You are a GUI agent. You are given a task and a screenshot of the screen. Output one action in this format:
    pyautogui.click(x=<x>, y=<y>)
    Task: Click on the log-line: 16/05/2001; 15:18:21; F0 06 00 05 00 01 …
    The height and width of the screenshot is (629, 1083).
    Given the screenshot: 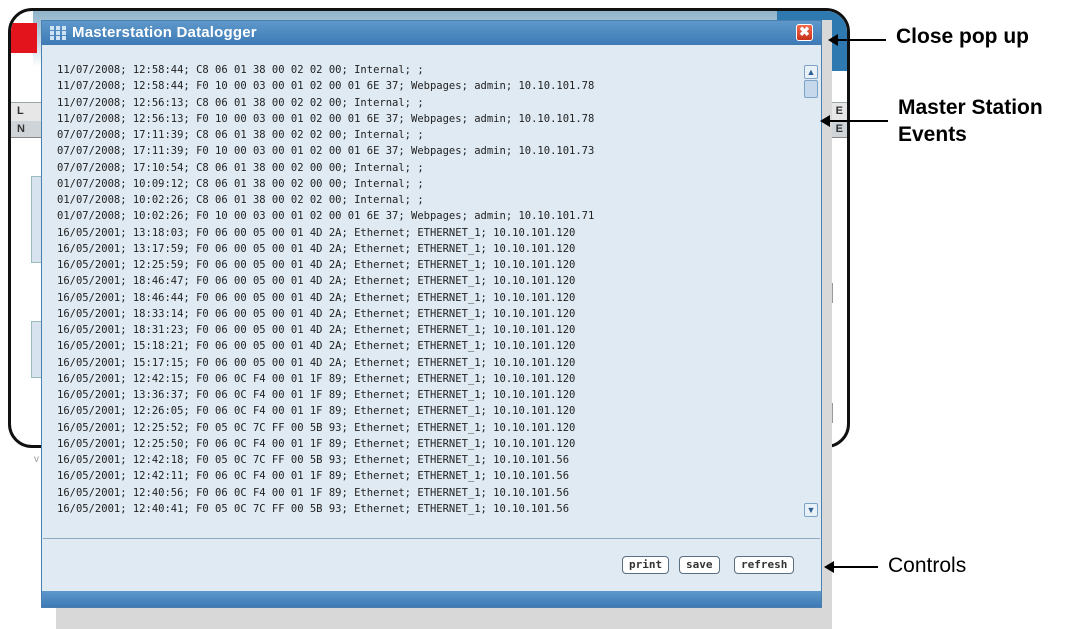 What is the action you would take?
    pyautogui.click(x=316, y=346)
    